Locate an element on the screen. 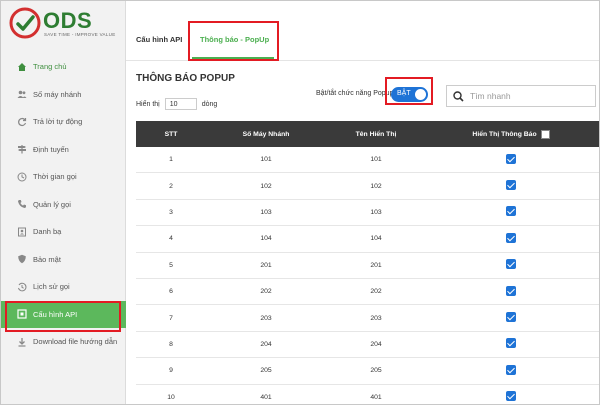  table-row: 5 201 201 is located at coordinates (367, 265).